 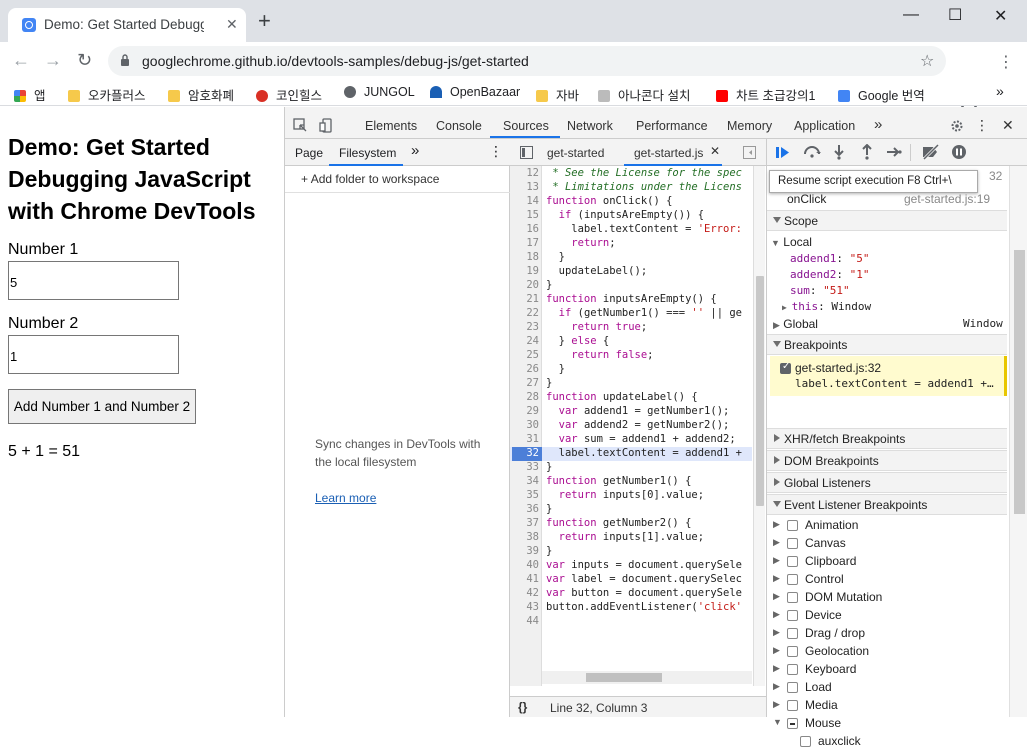 I want to click on tab-console: Console, so click(x=459, y=126).